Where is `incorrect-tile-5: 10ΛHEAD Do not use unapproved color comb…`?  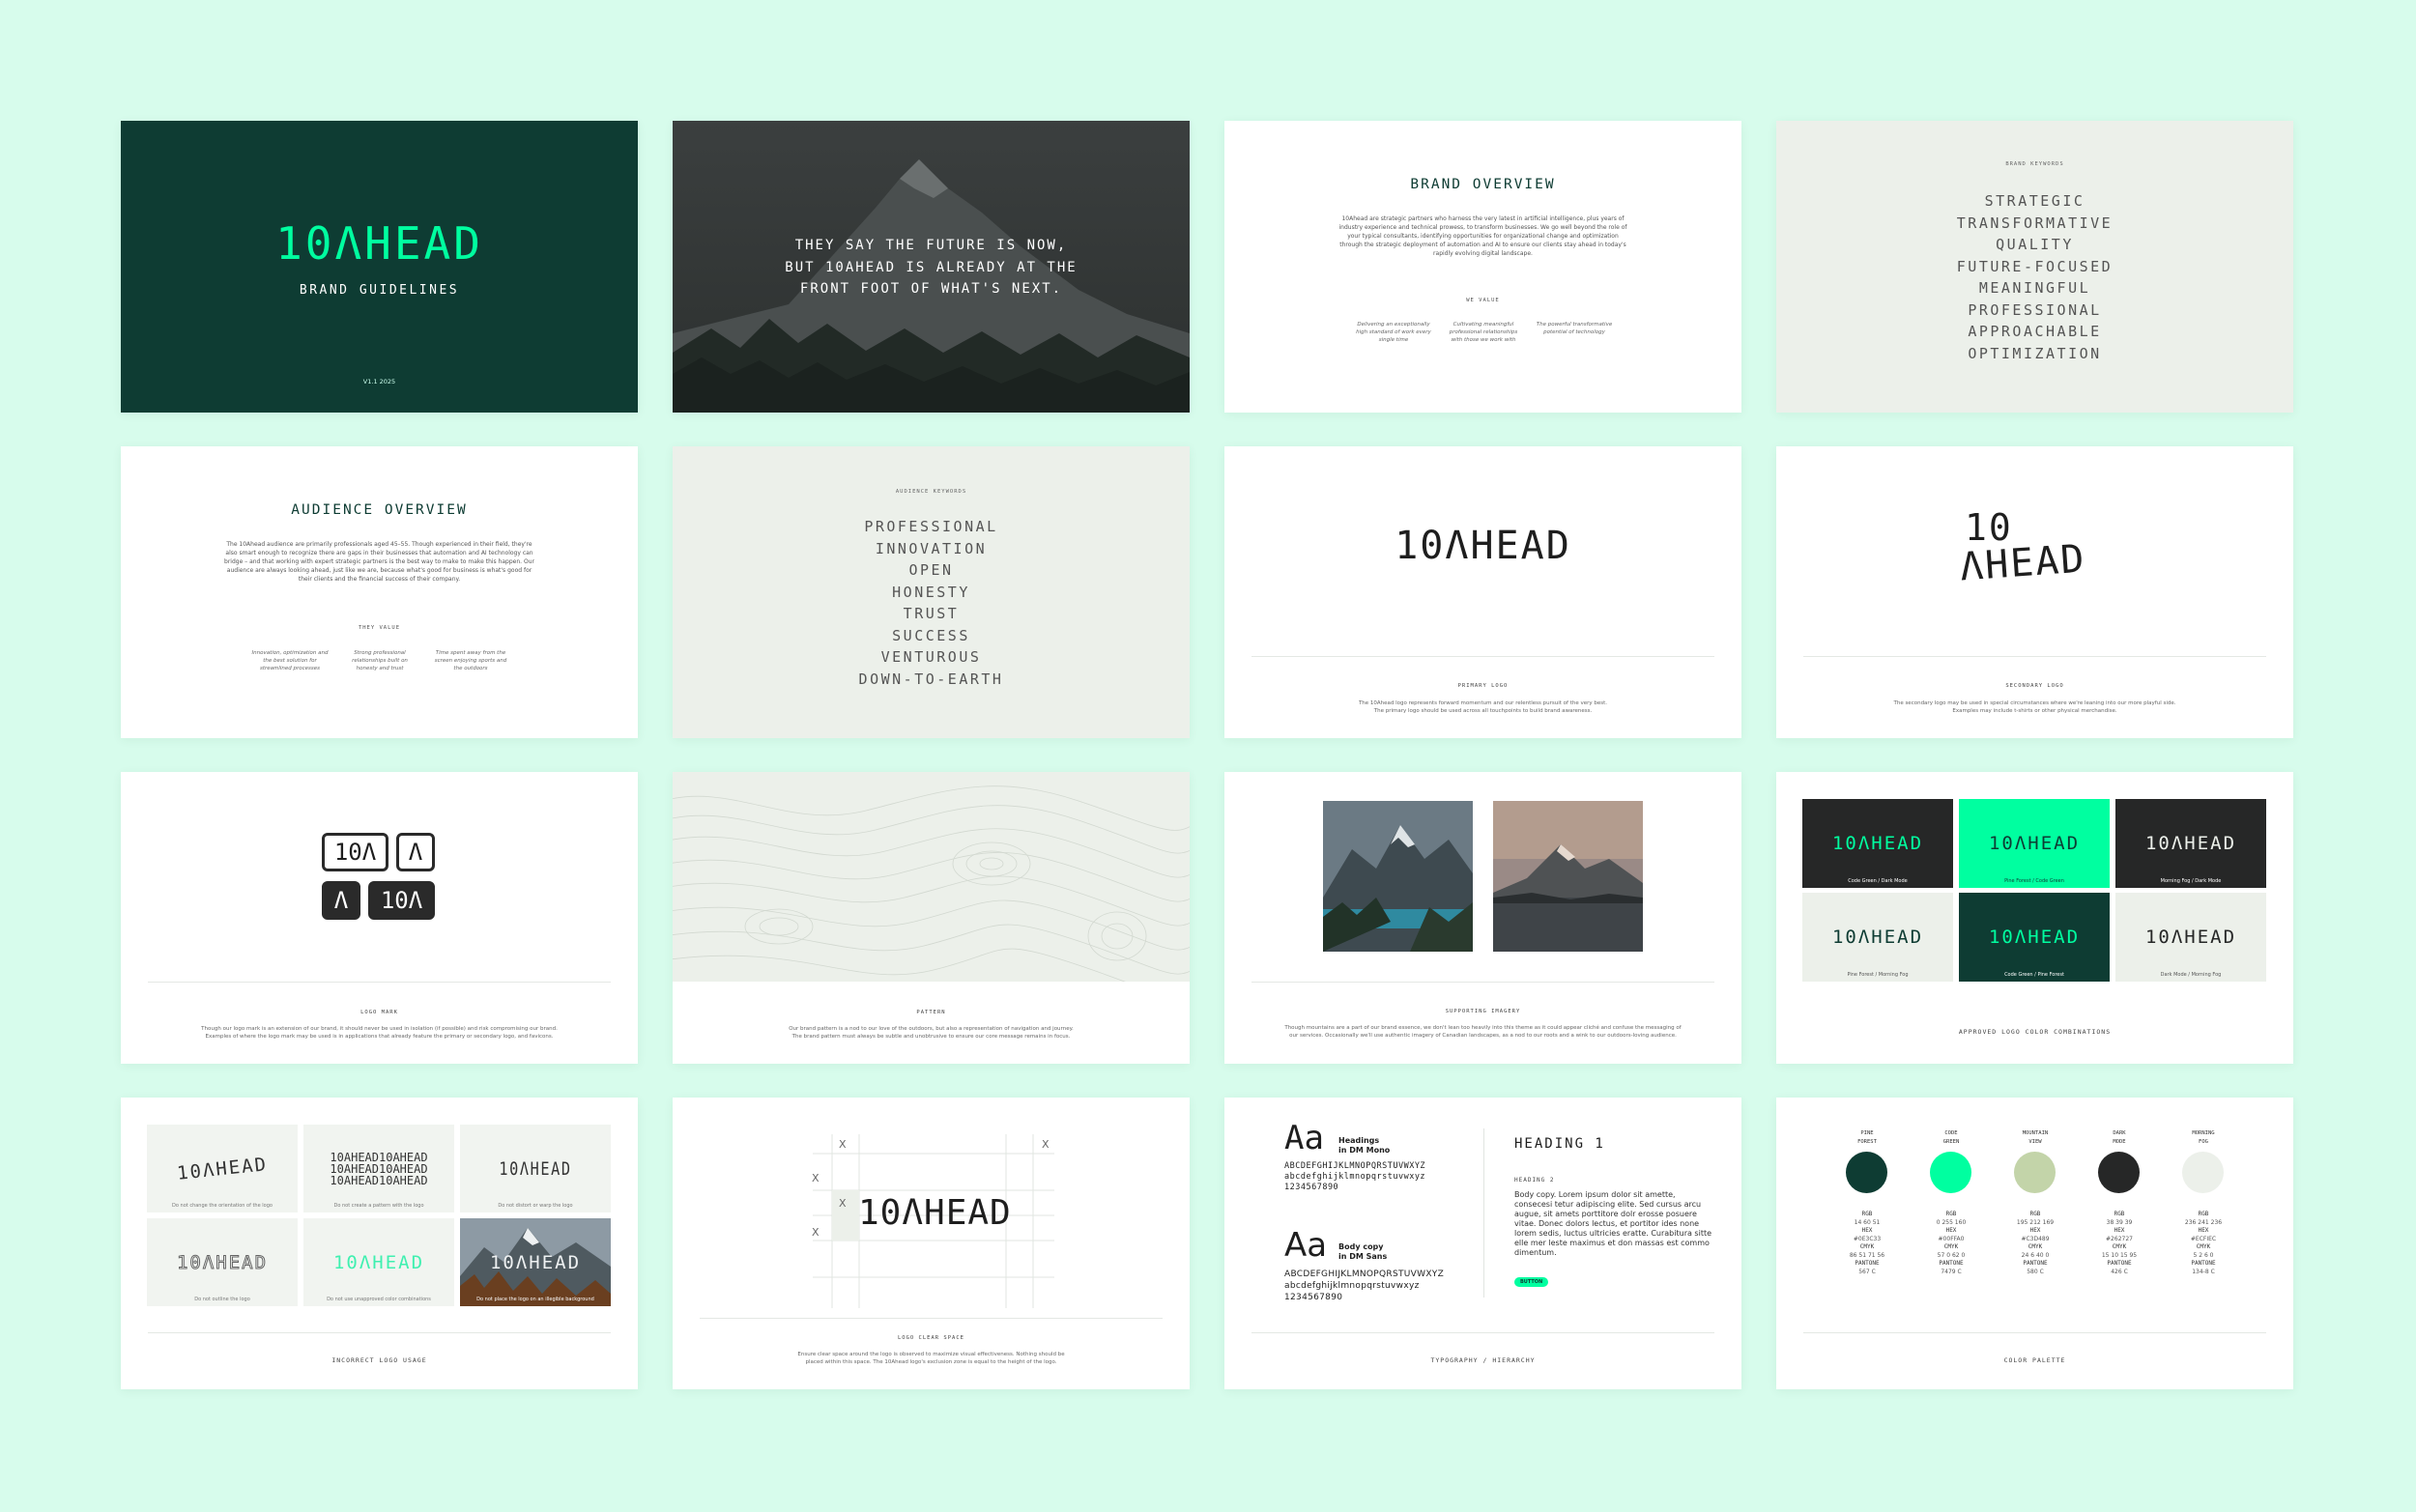 incorrect-tile-5: 10ΛHEAD Do not use unapproved color comb… is located at coordinates (378, 1262).